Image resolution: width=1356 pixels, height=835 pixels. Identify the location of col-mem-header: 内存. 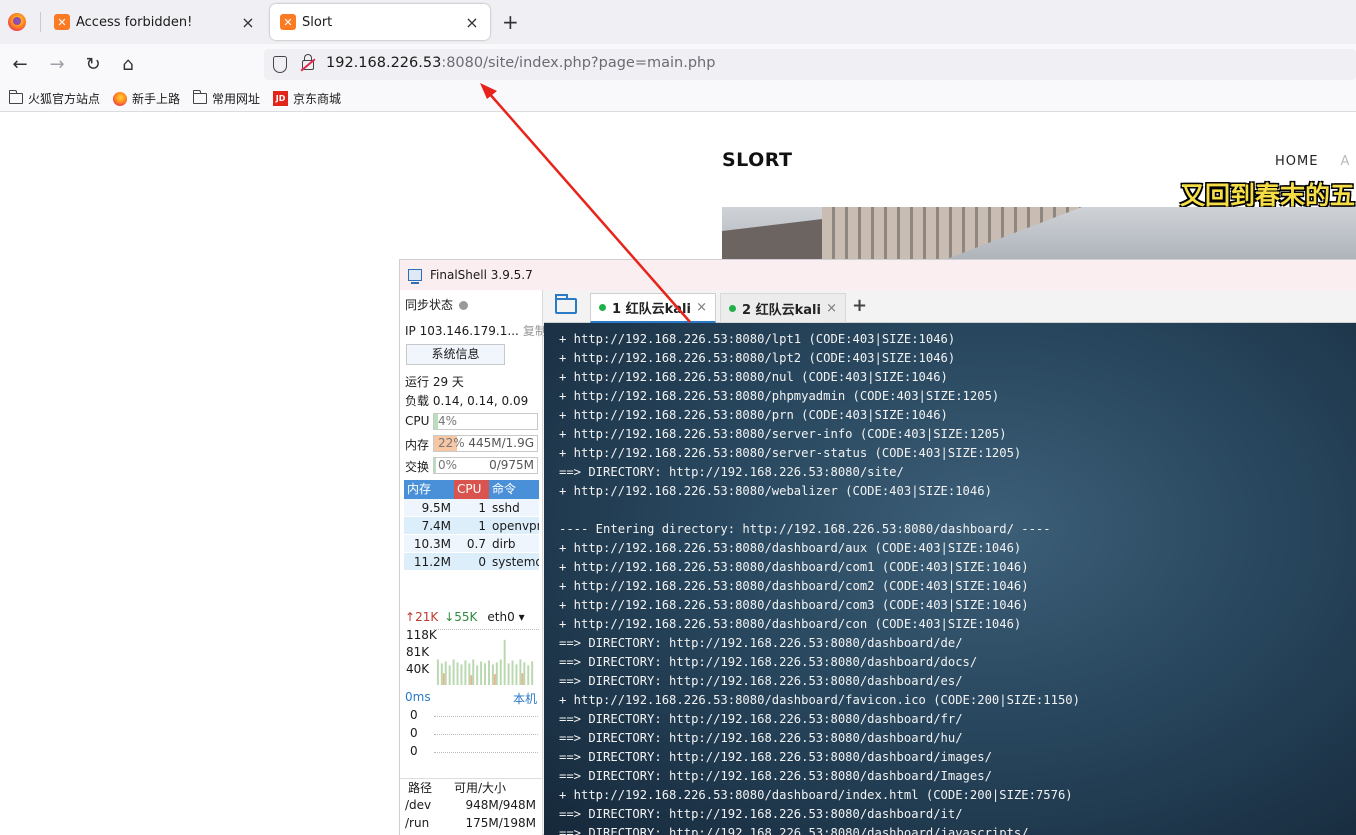
(429, 489).